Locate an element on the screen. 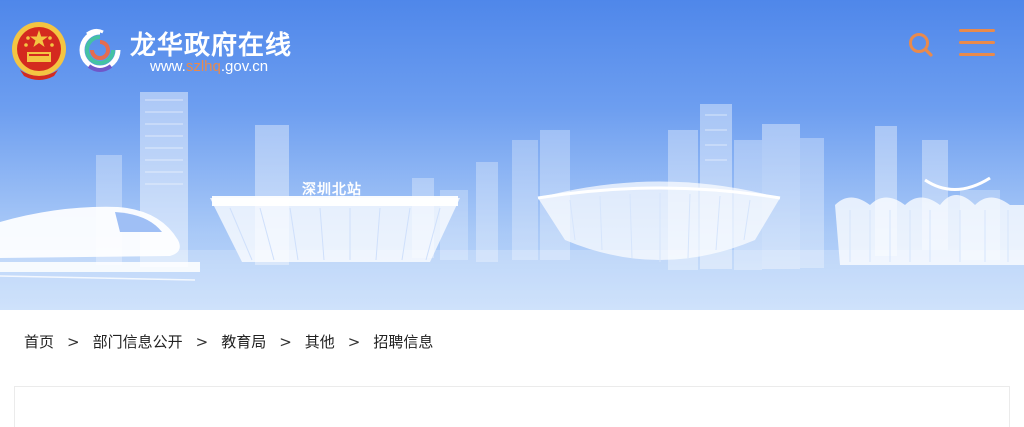 This screenshot has height=427, width=1024. hamburger-menu-icon is located at coordinates (977, 42).